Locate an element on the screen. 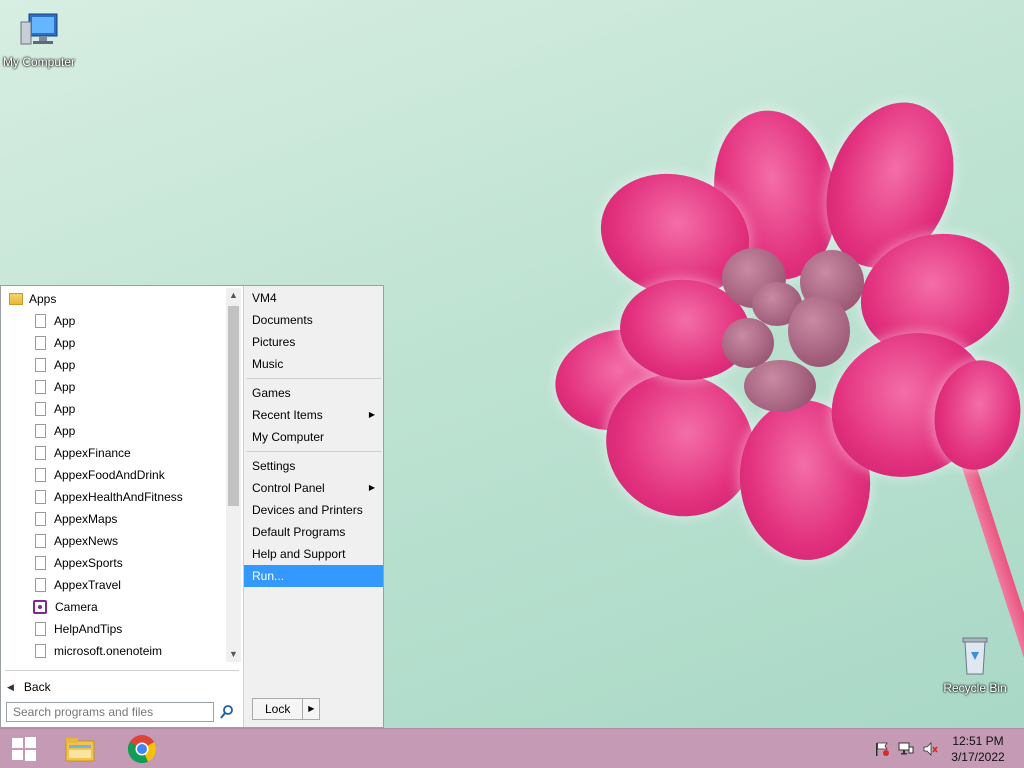 The image size is (1024, 768). program-label: AppexNews is located at coordinates (86, 541).